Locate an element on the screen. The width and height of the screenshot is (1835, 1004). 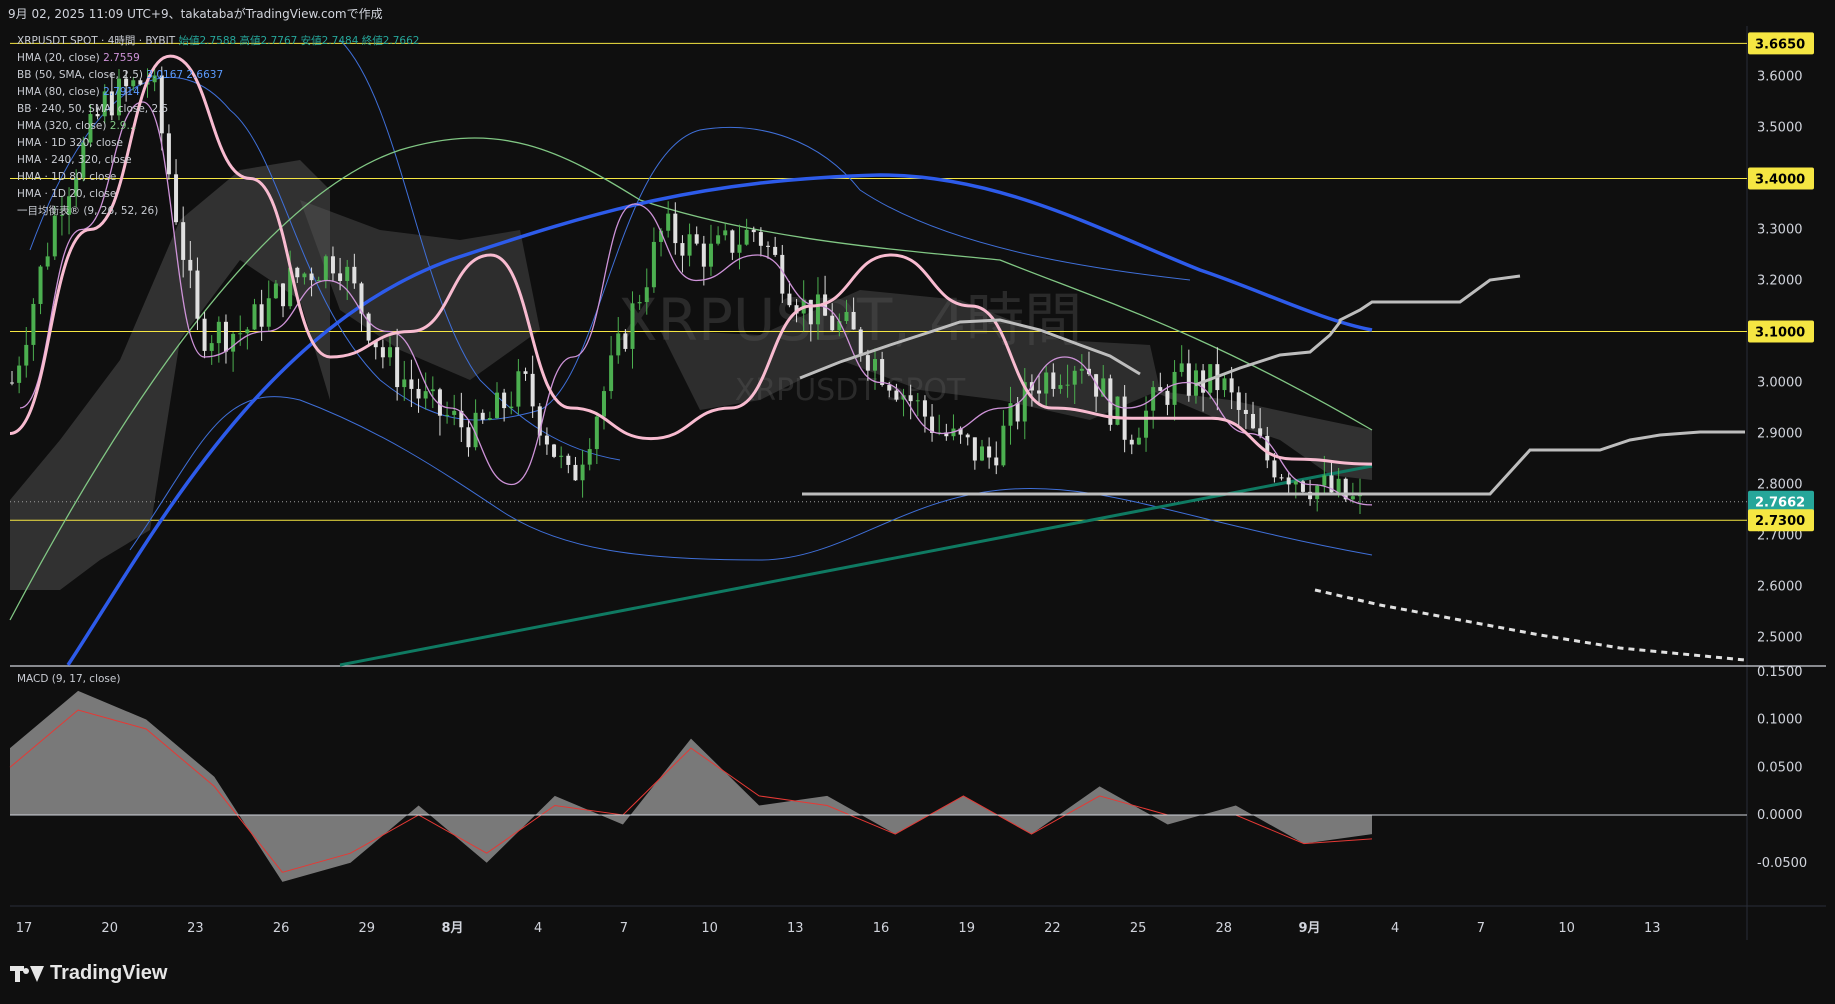
legend-row: HMA · 1D 20, close is located at coordinates (218, 194).